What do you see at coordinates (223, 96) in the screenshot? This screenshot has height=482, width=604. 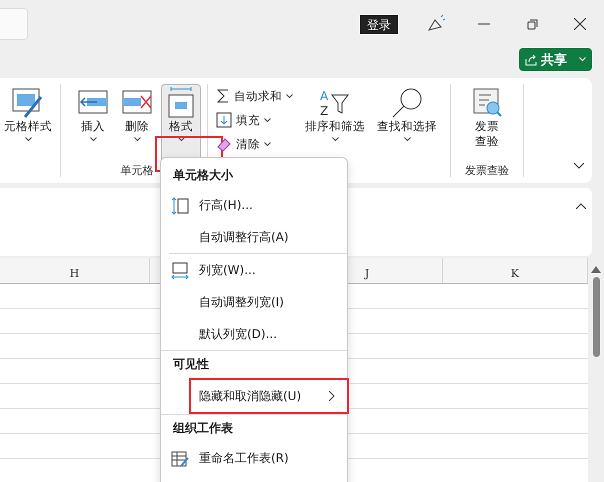 I see `sigma-icon` at bounding box center [223, 96].